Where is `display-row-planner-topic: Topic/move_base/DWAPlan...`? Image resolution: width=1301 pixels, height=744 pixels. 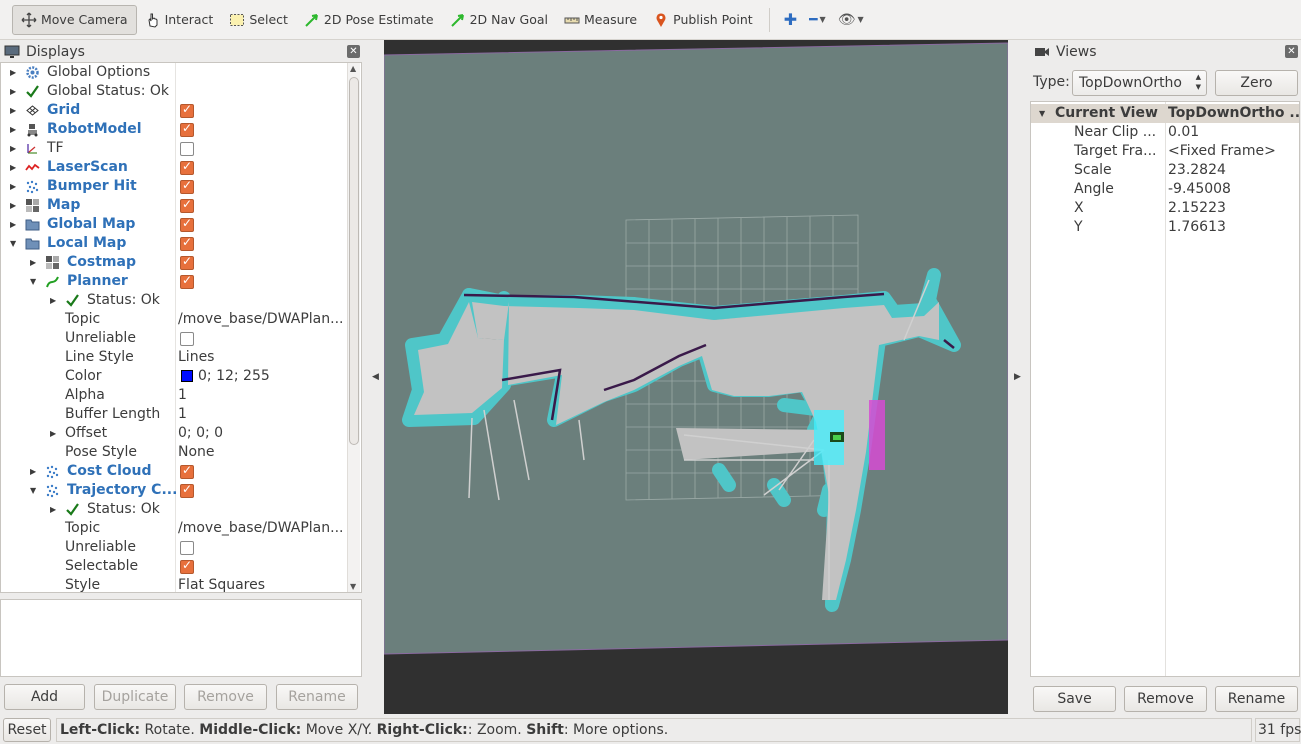
display-row-planner-topic: Topic/move_base/DWAPlan... is located at coordinates (175, 319).